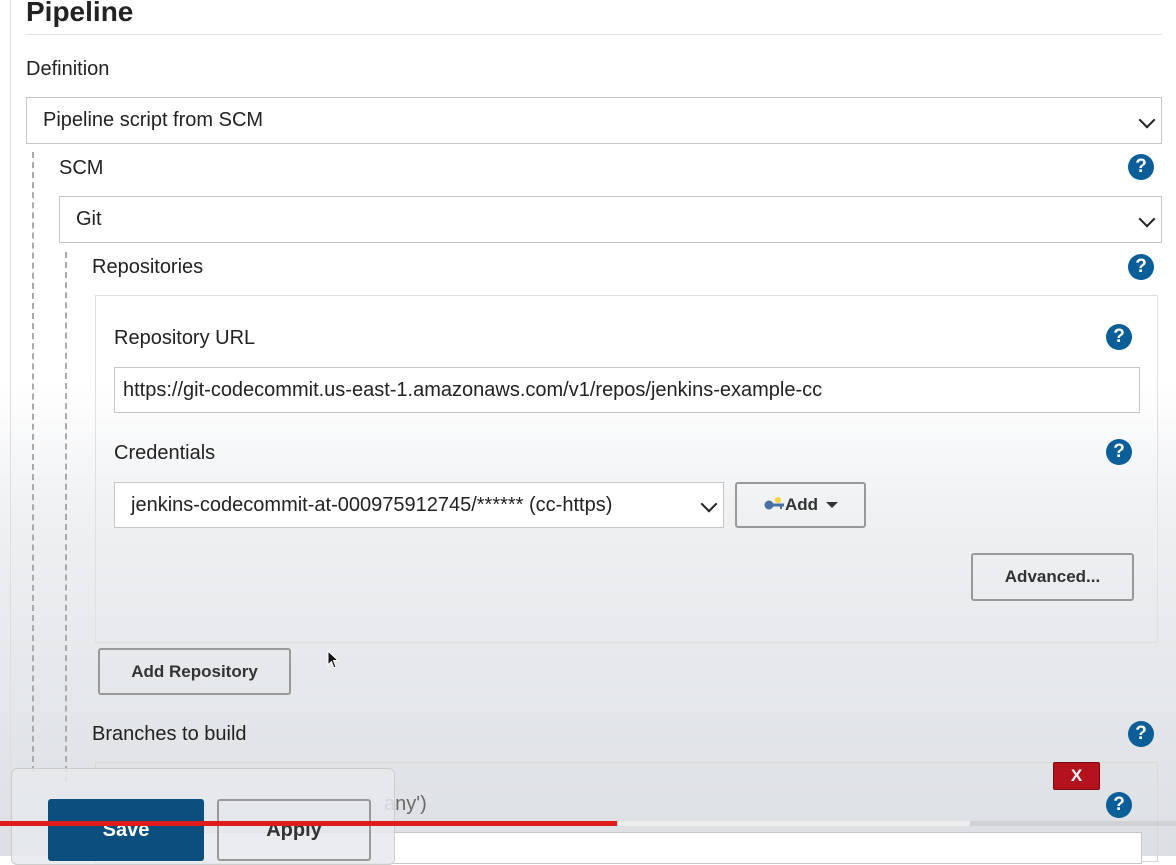 This screenshot has height=865, width=1176. Describe the element at coordinates (294, 830) in the screenshot. I see `apply-button: Apply` at that location.